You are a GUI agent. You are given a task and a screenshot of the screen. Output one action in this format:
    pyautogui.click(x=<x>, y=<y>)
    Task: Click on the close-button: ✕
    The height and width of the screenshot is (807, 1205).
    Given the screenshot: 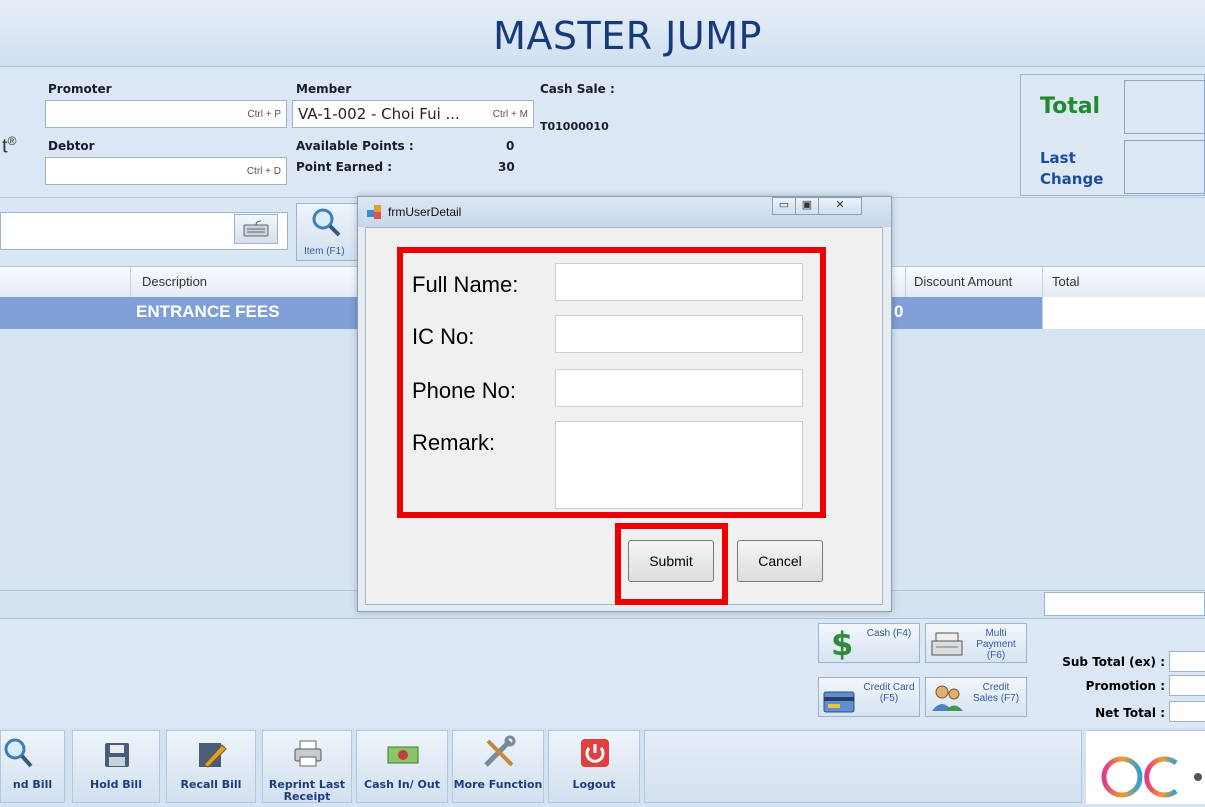 What is the action you would take?
    pyautogui.click(x=840, y=206)
    